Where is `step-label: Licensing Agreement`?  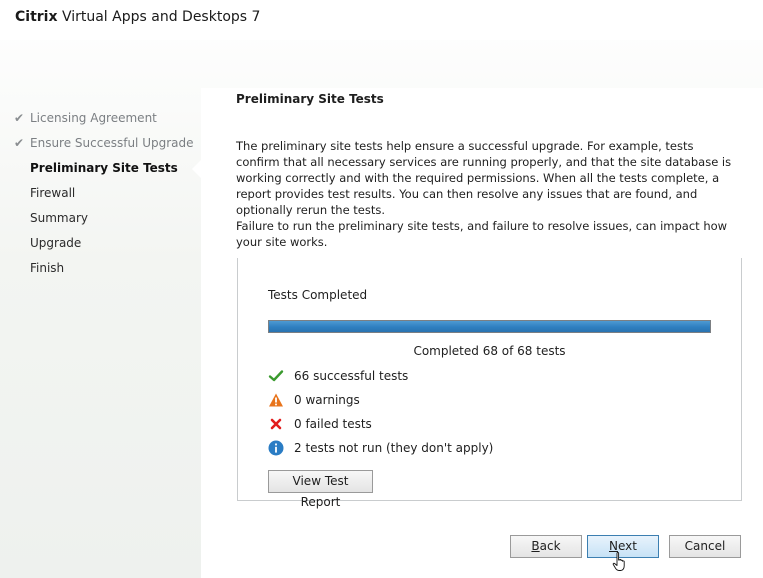 step-label: Licensing Agreement is located at coordinates (93, 118).